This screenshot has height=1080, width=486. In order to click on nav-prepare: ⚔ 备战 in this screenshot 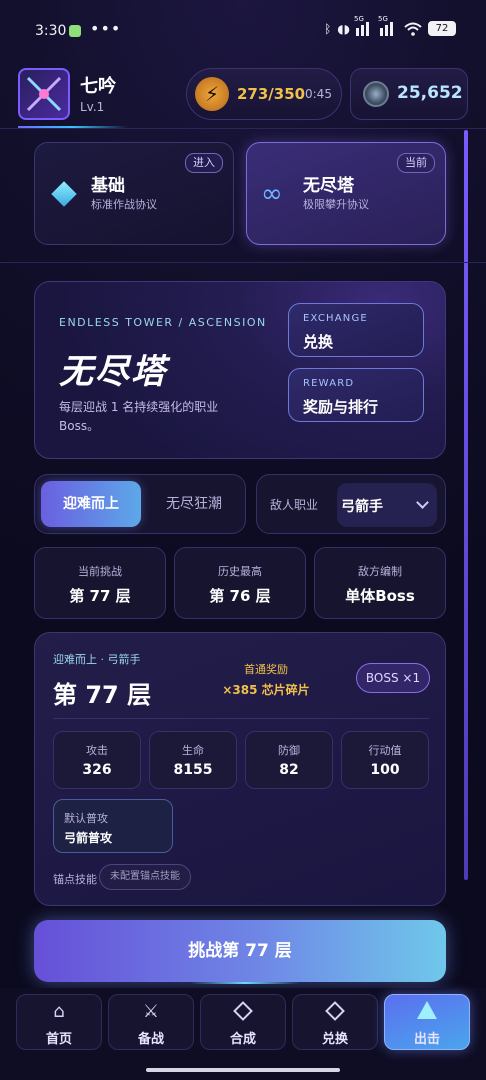, I will do `click(151, 1022)`.